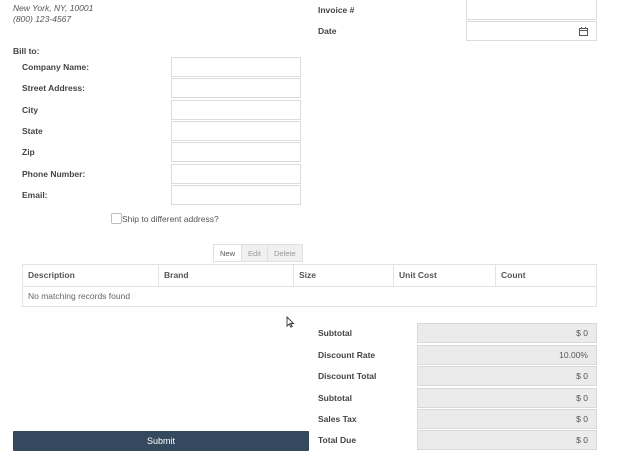  What do you see at coordinates (507, 419) in the screenshot?
I see `sales-tax-value: $ 0` at bounding box center [507, 419].